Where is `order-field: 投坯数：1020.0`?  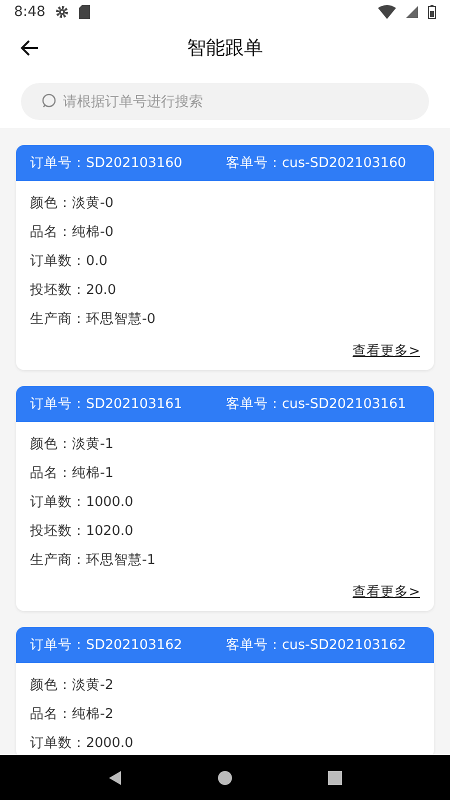
order-field: 投坯数：1020.0 is located at coordinates (225, 531).